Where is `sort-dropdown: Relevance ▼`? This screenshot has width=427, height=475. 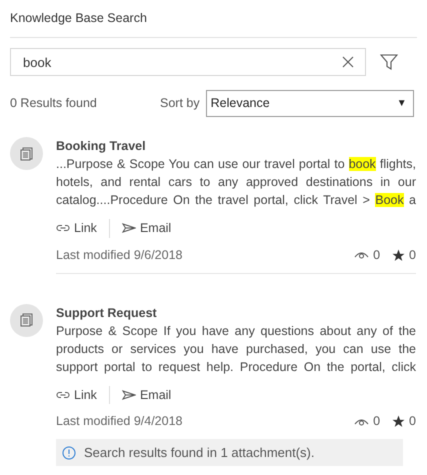
sort-dropdown: Relevance ▼ is located at coordinates (310, 103).